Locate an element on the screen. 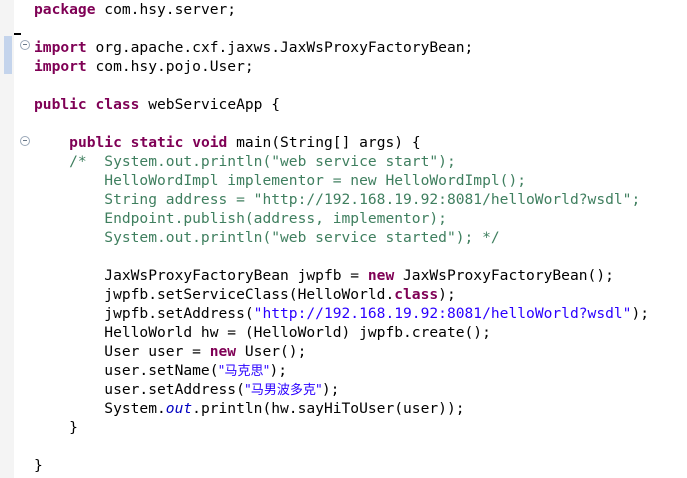  fold-toggle-method is located at coordinates (25, 141).